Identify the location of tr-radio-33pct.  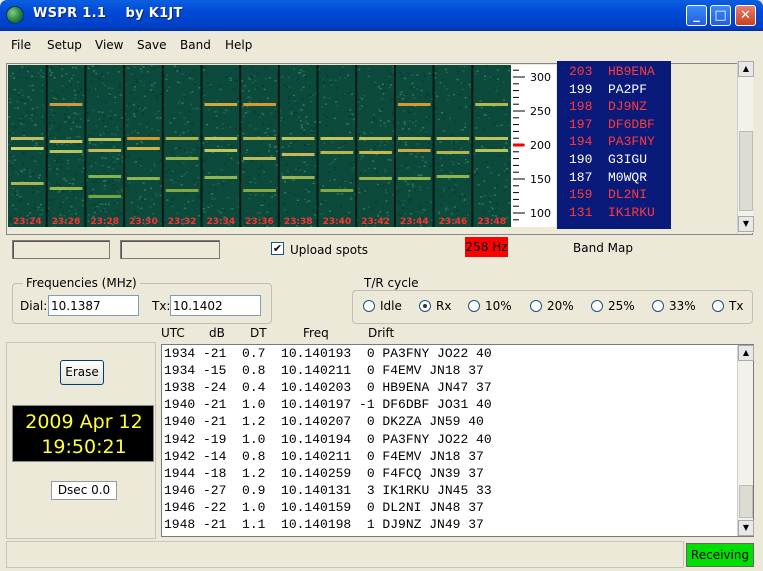
(658, 306).